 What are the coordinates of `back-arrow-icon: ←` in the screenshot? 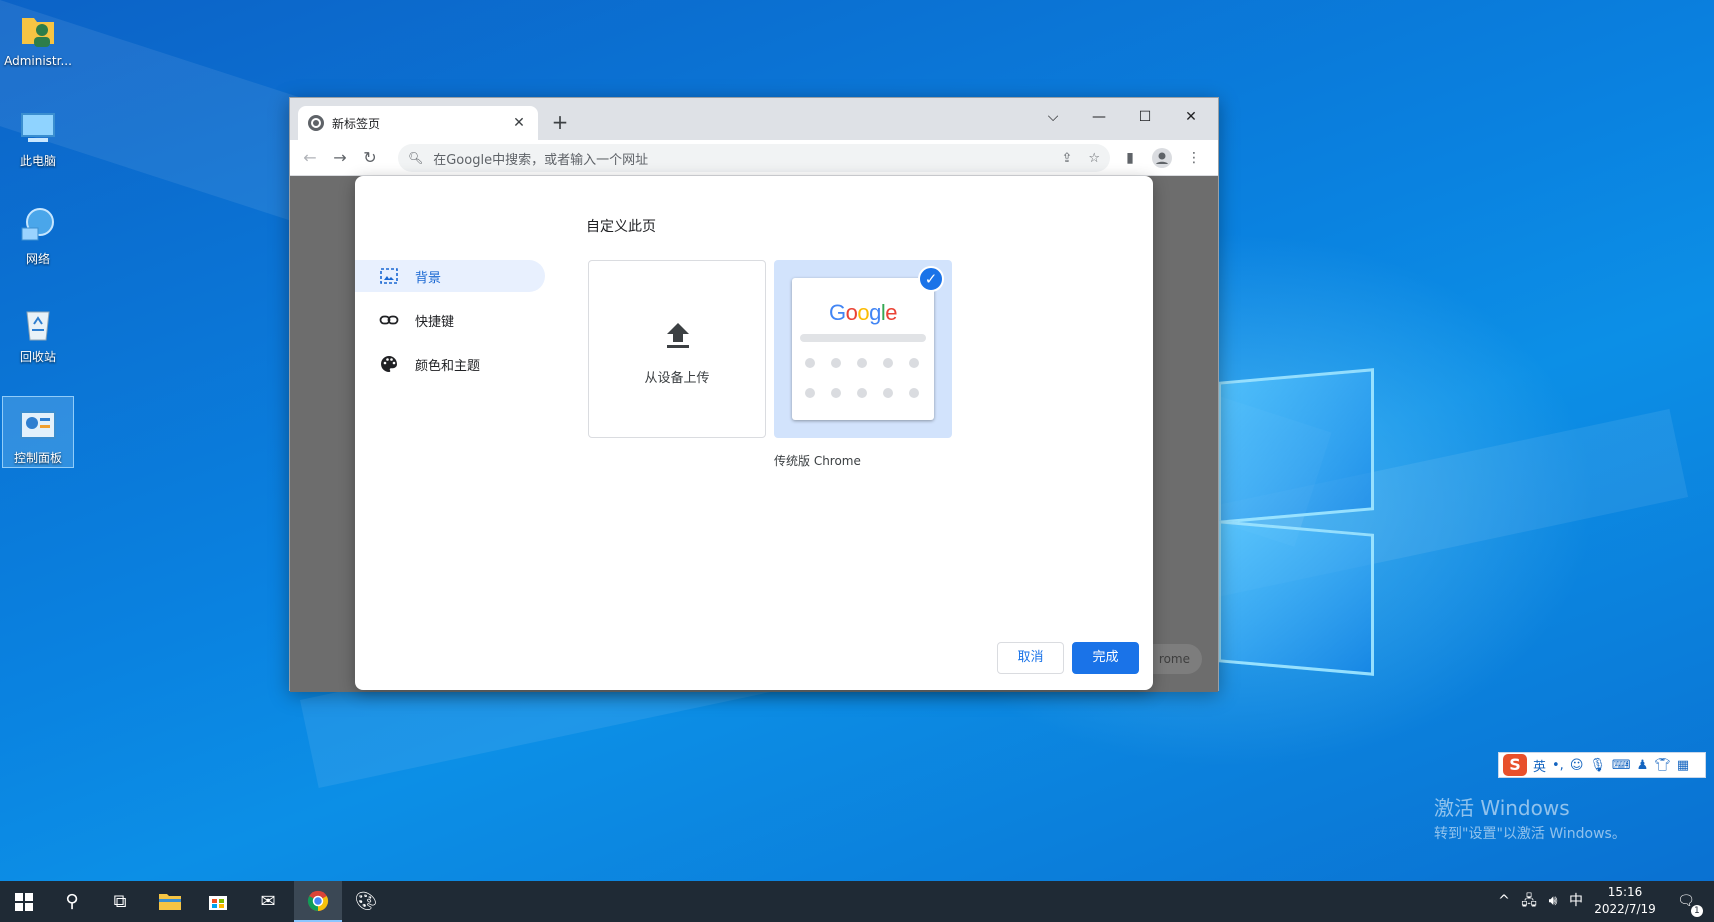 It's located at (310, 158).